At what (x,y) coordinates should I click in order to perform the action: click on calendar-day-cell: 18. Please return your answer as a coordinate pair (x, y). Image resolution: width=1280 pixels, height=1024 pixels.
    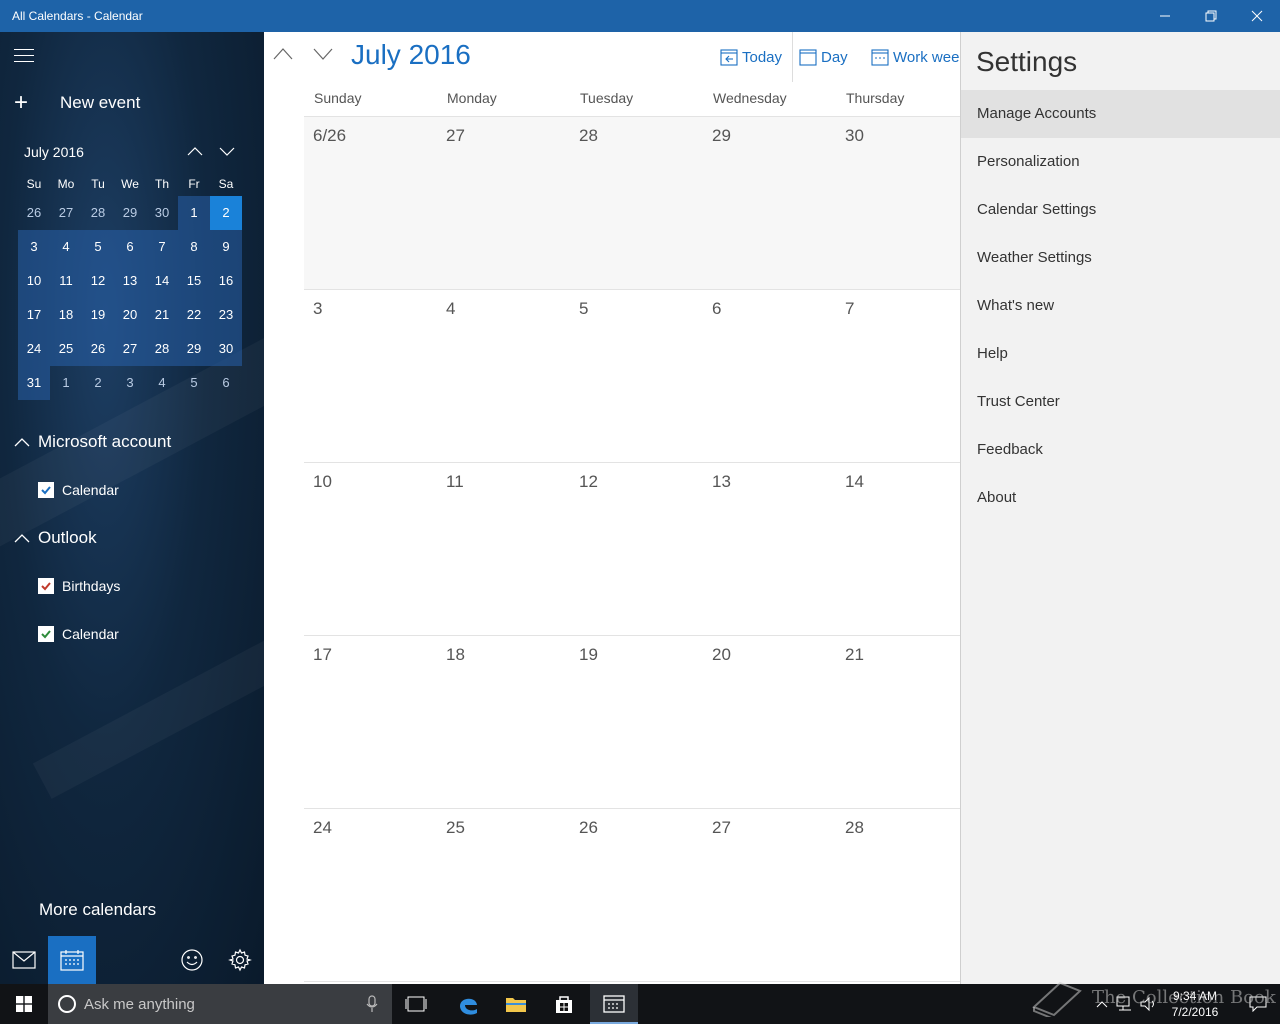
    Looking at the image, I should click on (503, 722).